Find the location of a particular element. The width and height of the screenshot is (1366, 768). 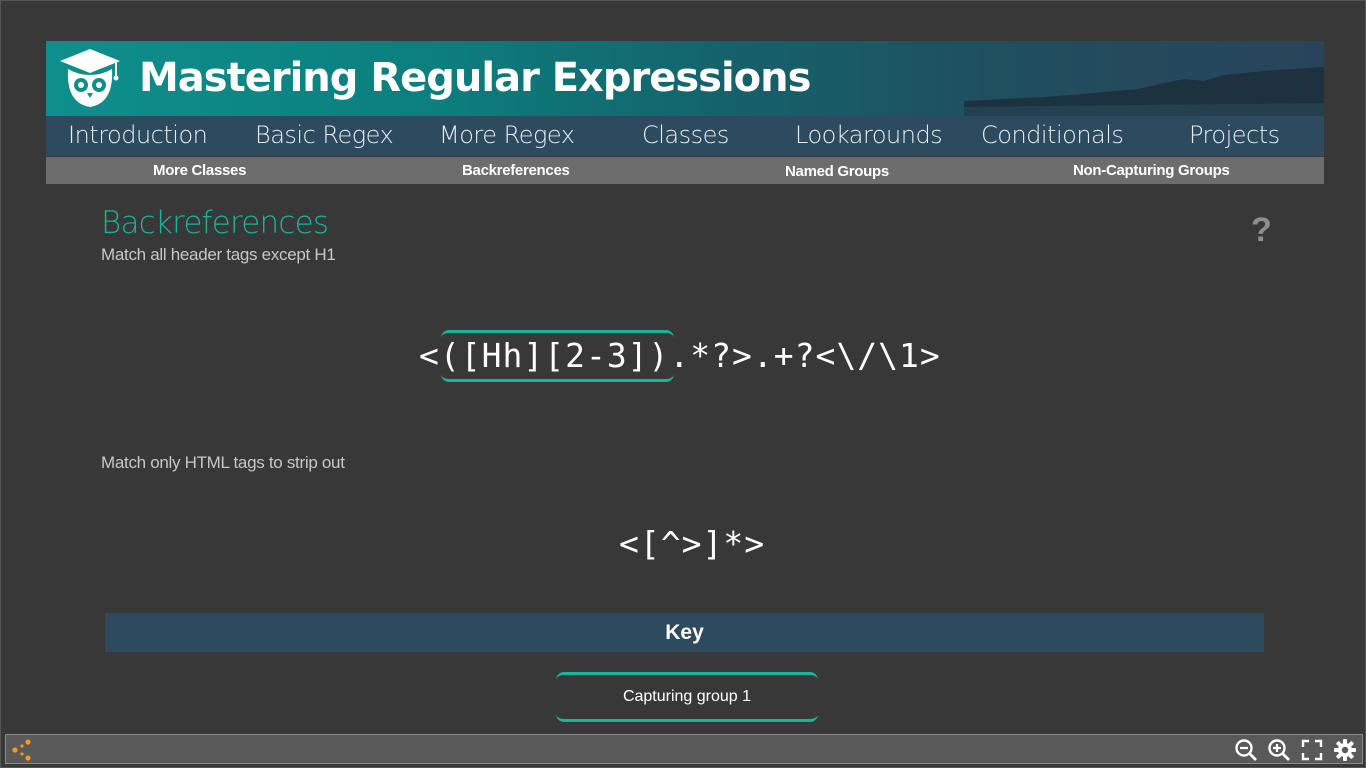

nav-item-projects: Projects is located at coordinates (1234, 135).